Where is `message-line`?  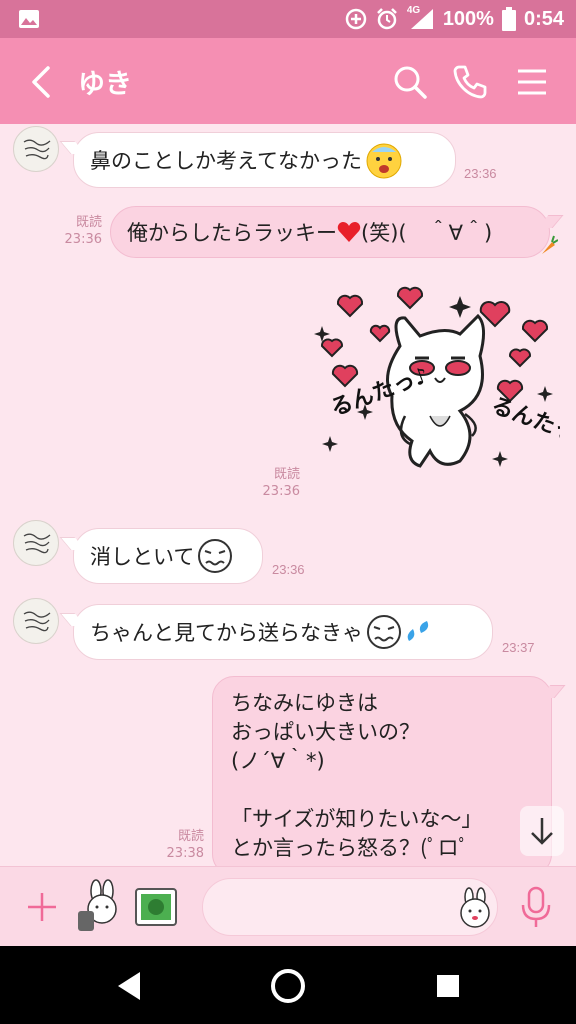
message-line is located at coordinates (382, 790).